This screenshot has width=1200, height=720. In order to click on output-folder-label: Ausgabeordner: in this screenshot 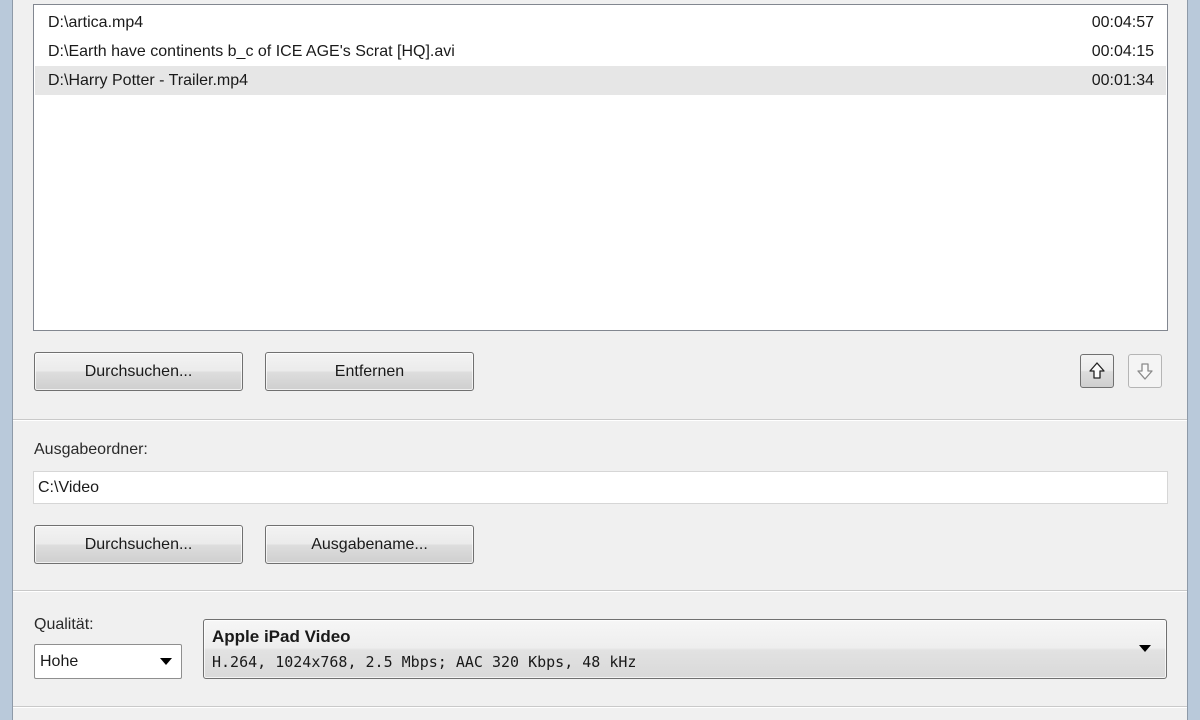, I will do `click(91, 449)`.